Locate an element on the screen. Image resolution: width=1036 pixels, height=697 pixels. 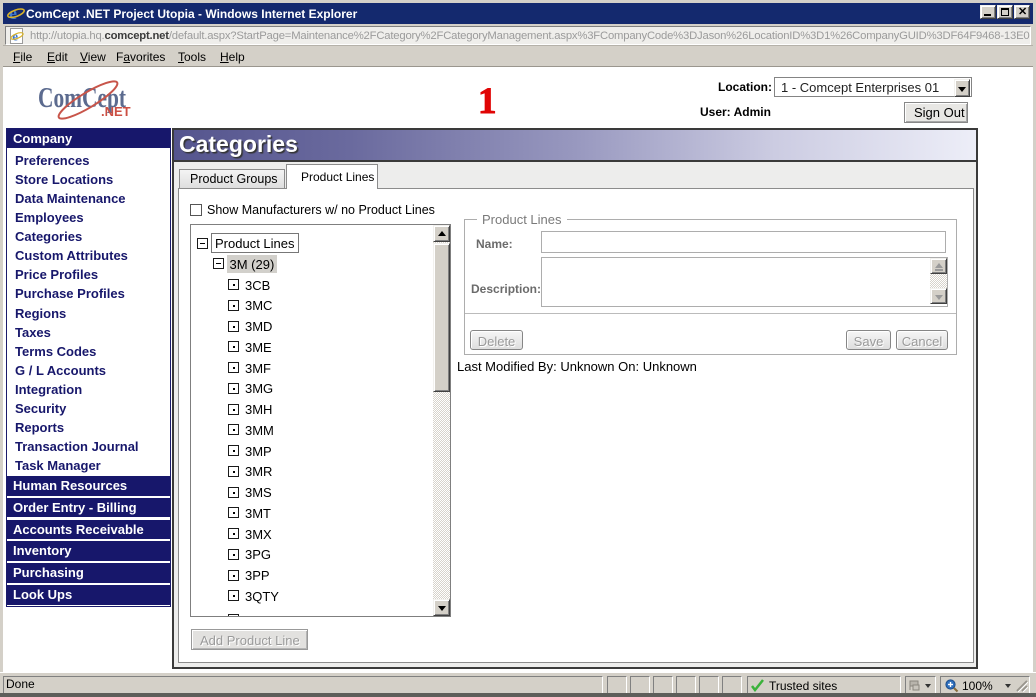
svg-text: e is located at coordinates (15, 36).